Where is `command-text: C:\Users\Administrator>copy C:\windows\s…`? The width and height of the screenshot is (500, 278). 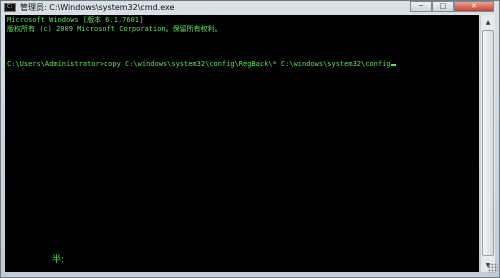 command-text: C:\Users\Administrator>copy C:\windows\s… is located at coordinates (199, 64).